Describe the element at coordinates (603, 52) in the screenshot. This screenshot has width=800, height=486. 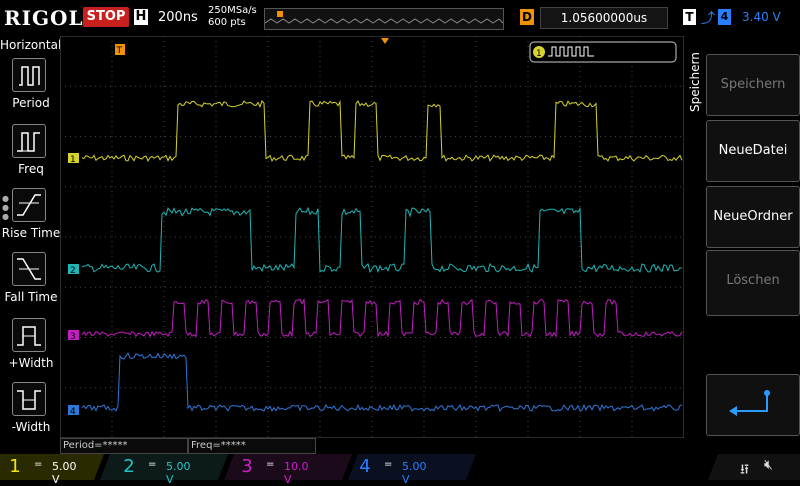
I see `channel-legend: 1` at that location.